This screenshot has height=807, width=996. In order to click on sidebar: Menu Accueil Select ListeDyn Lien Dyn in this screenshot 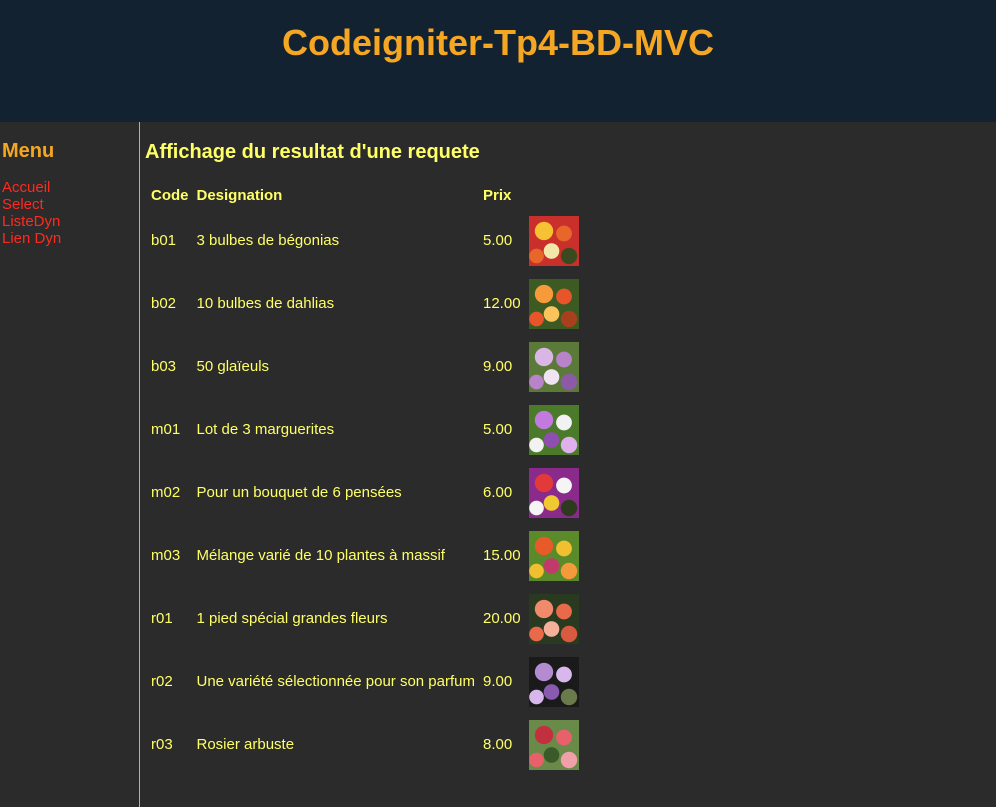, I will do `click(70, 464)`.